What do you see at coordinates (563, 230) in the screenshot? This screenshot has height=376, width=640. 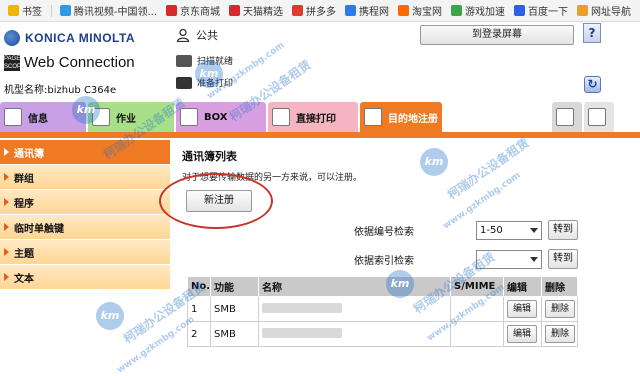 I see `go-number-button: 转到` at bounding box center [563, 230].